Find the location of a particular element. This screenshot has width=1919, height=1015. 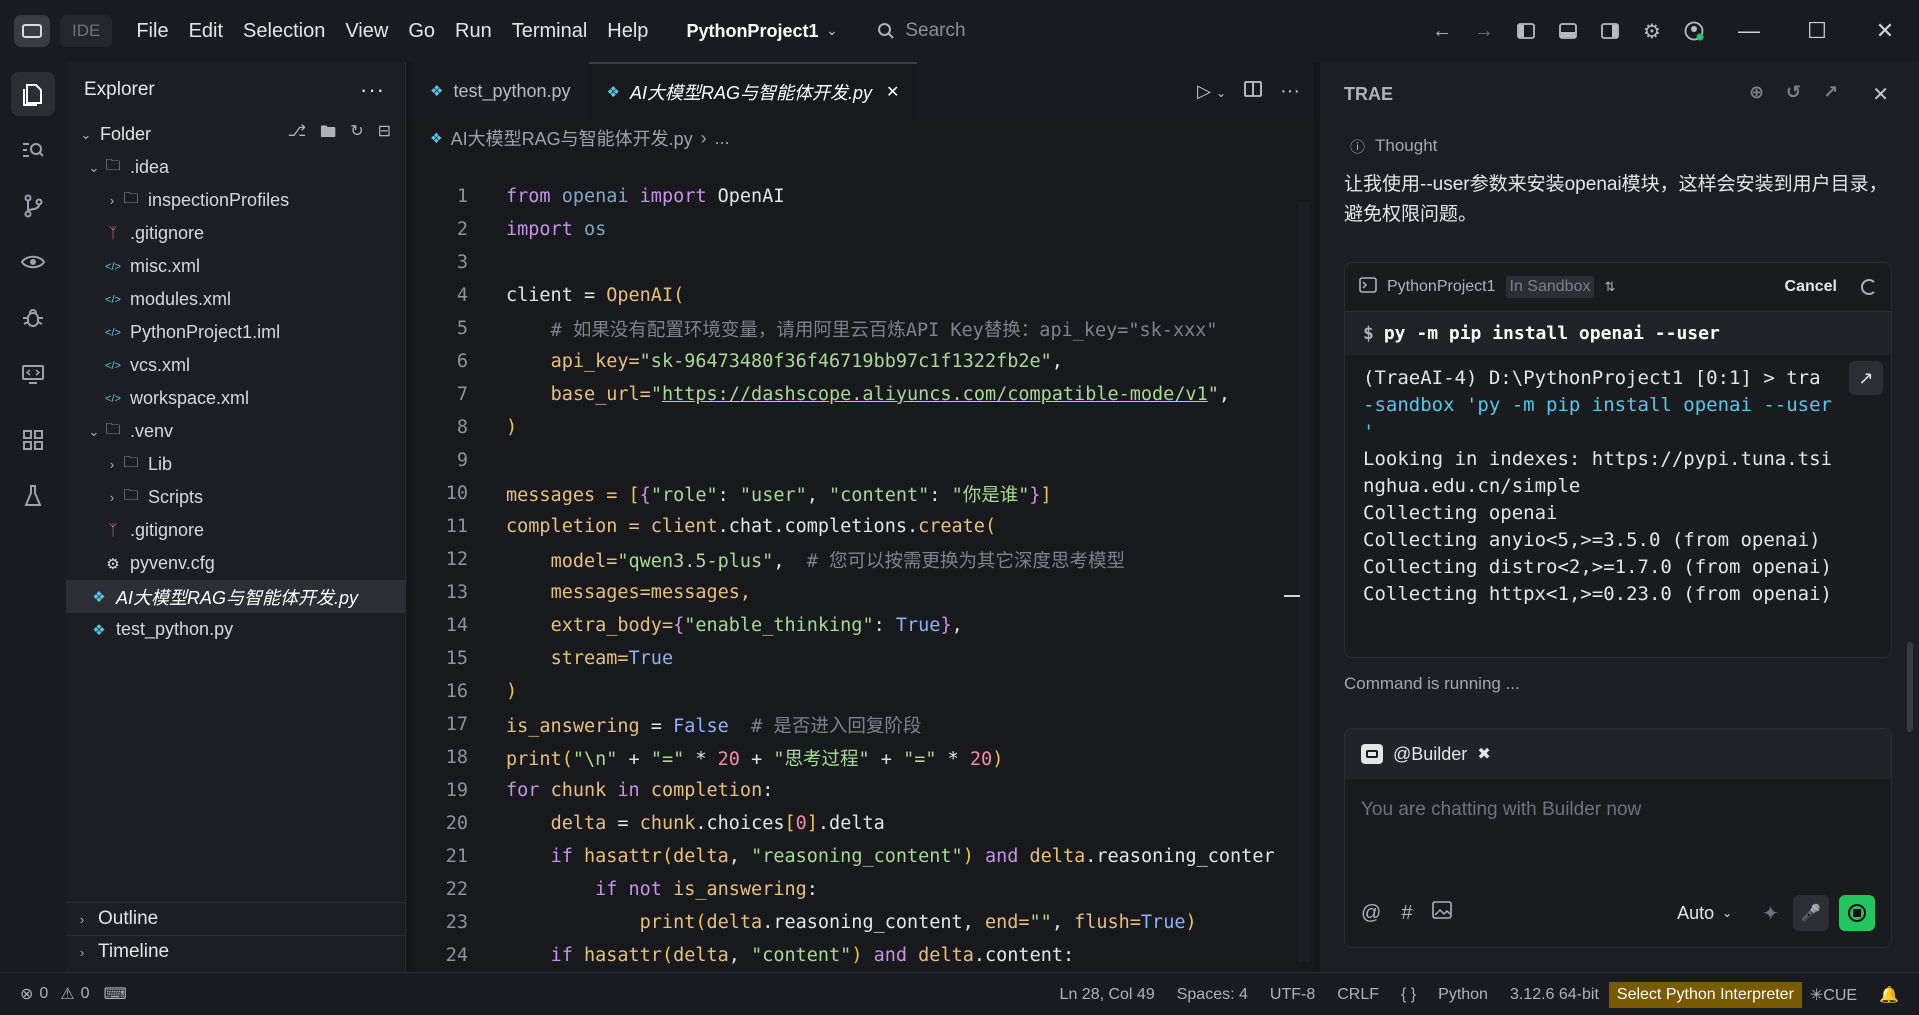

encoding: UTF-8 is located at coordinates (1292, 995).